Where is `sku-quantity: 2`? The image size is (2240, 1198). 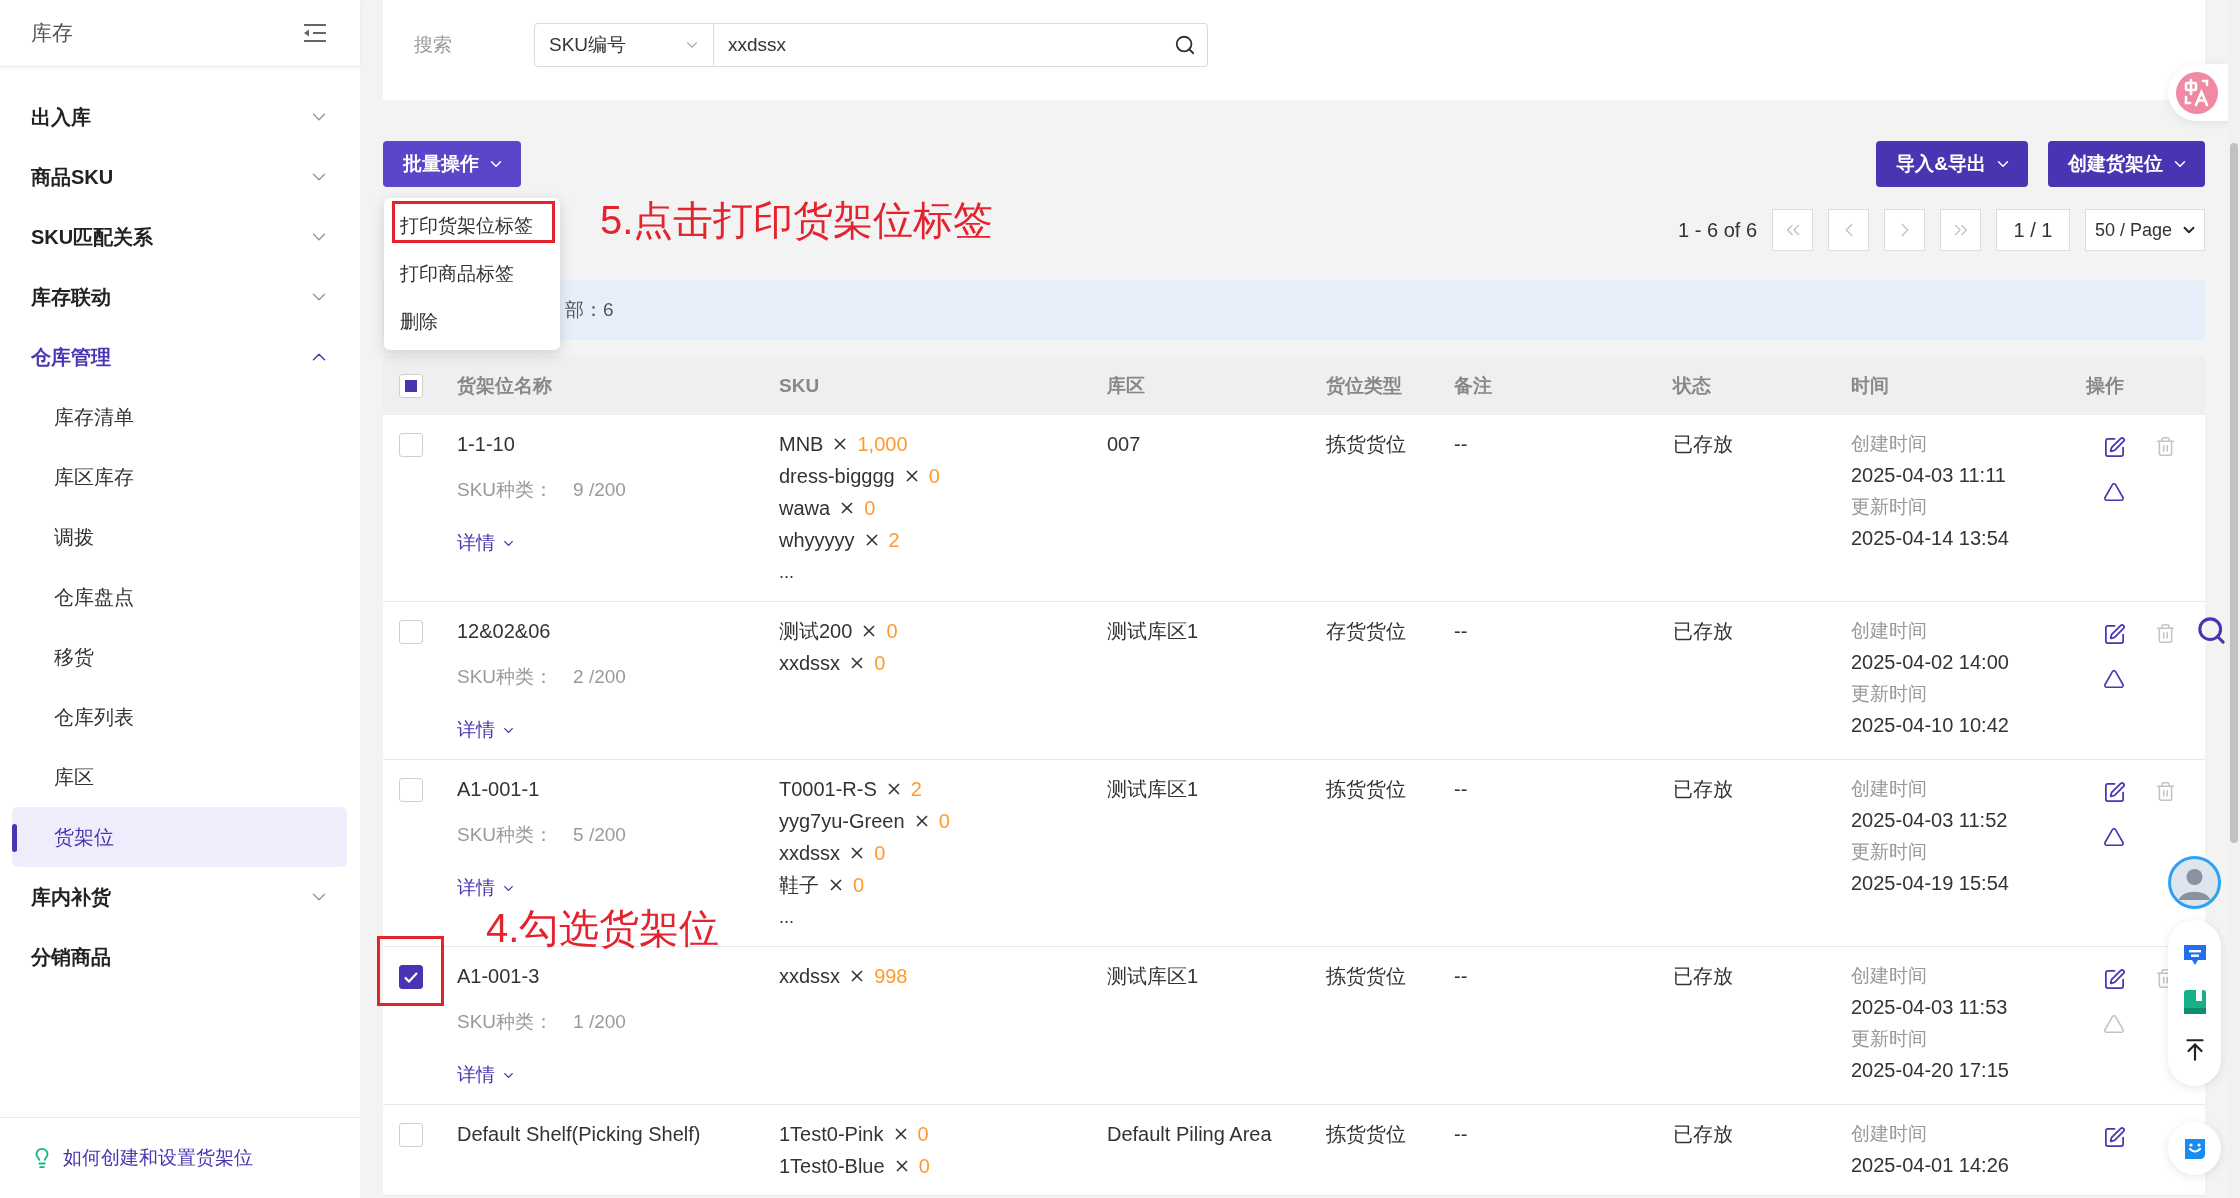 sku-quantity: 2 is located at coordinates (894, 540).